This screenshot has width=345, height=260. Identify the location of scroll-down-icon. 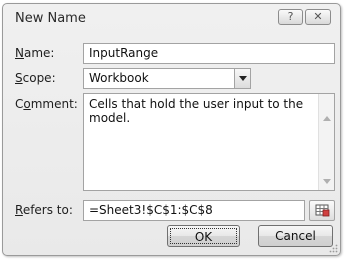
(327, 181).